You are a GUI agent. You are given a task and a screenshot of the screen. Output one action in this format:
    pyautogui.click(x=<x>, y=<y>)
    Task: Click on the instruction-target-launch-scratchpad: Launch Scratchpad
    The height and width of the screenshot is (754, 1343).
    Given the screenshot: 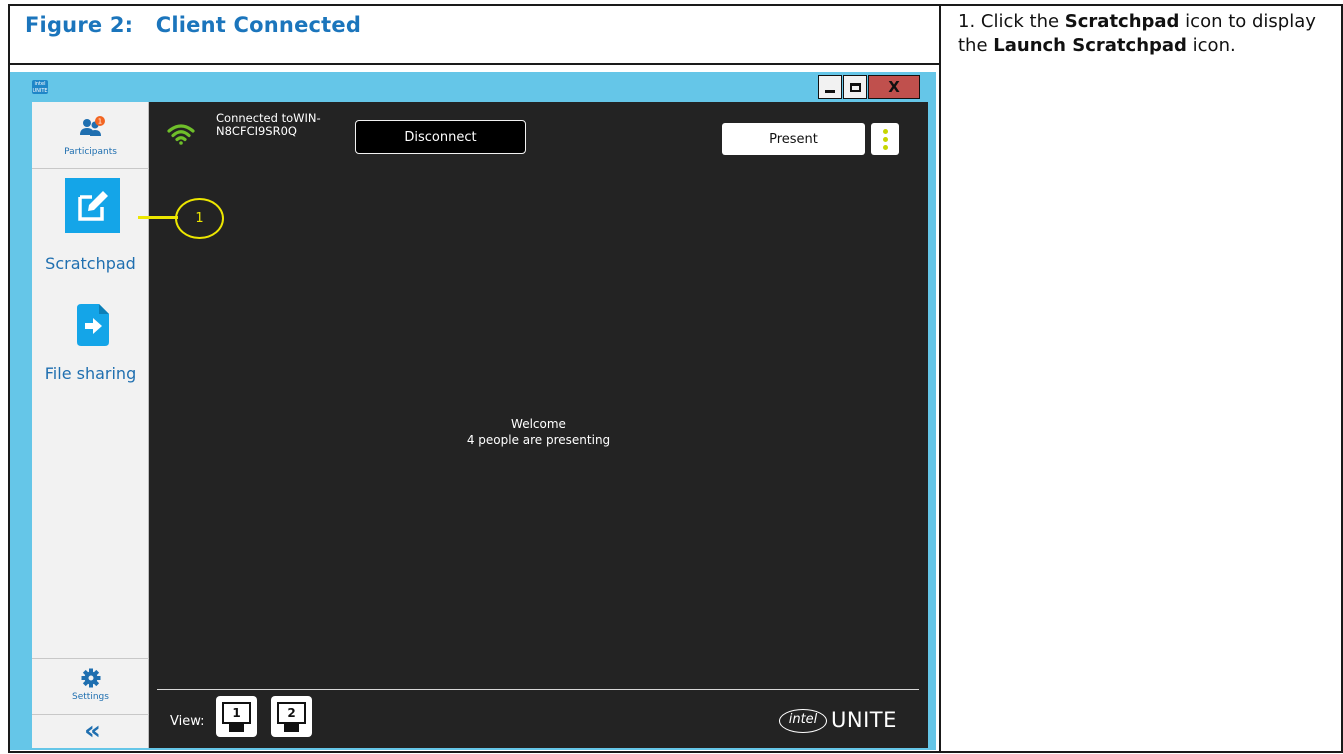 What is the action you would take?
    pyautogui.click(x=1090, y=45)
    